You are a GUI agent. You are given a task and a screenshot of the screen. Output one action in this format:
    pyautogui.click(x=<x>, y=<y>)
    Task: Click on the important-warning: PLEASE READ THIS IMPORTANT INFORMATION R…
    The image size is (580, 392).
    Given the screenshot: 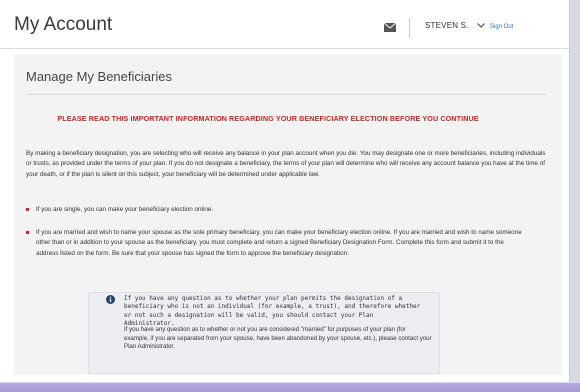 What is the action you would take?
    pyautogui.click(x=268, y=118)
    